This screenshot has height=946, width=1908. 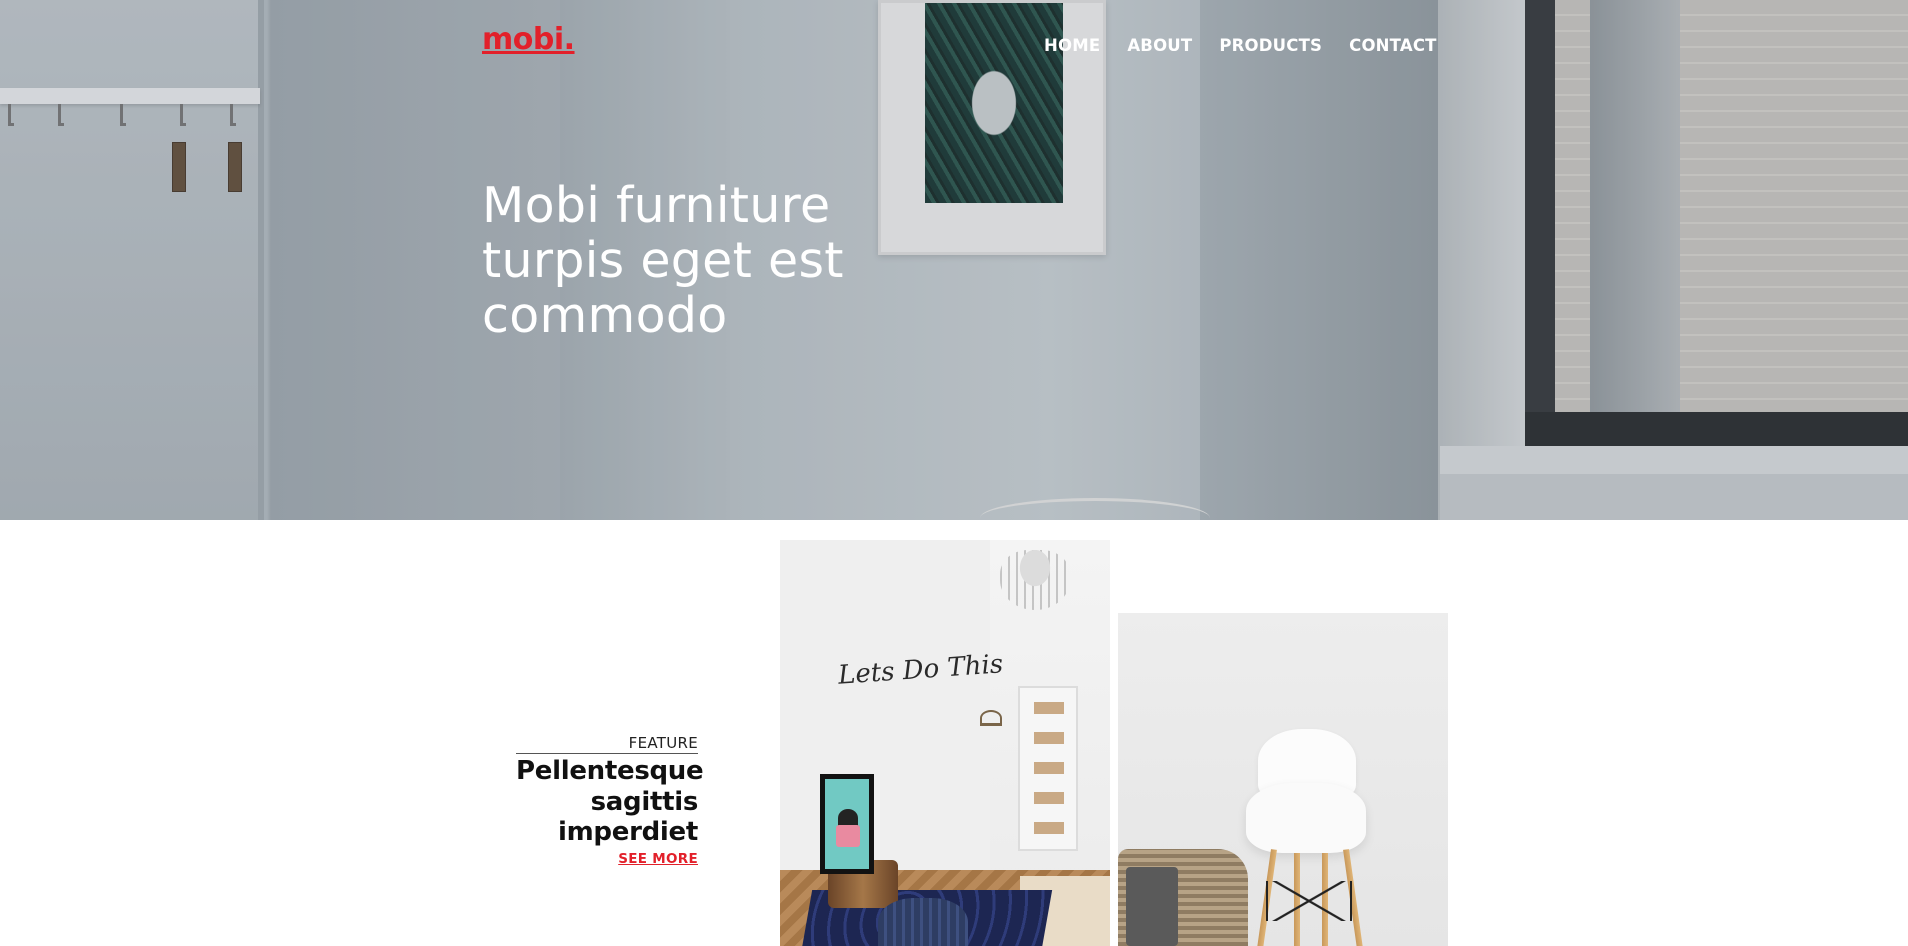 What do you see at coordinates (921, 670) in the screenshot?
I see `wall-lettering: Lets Do This` at bounding box center [921, 670].